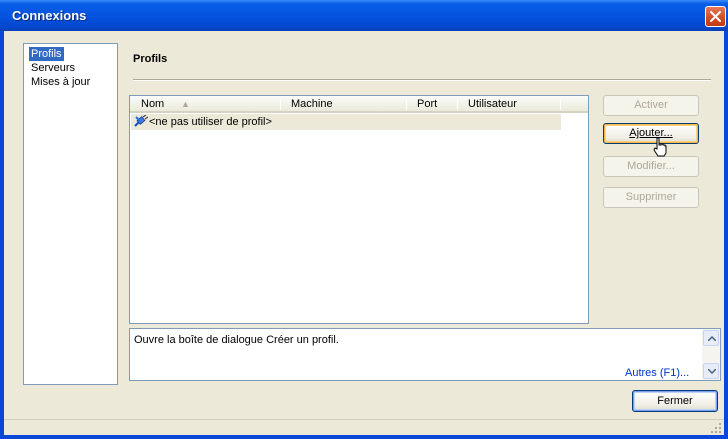 The height and width of the screenshot is (439, 728). Describe the element at coordinates (422, 80) in the screenshot. I see `section-divider` at that location.